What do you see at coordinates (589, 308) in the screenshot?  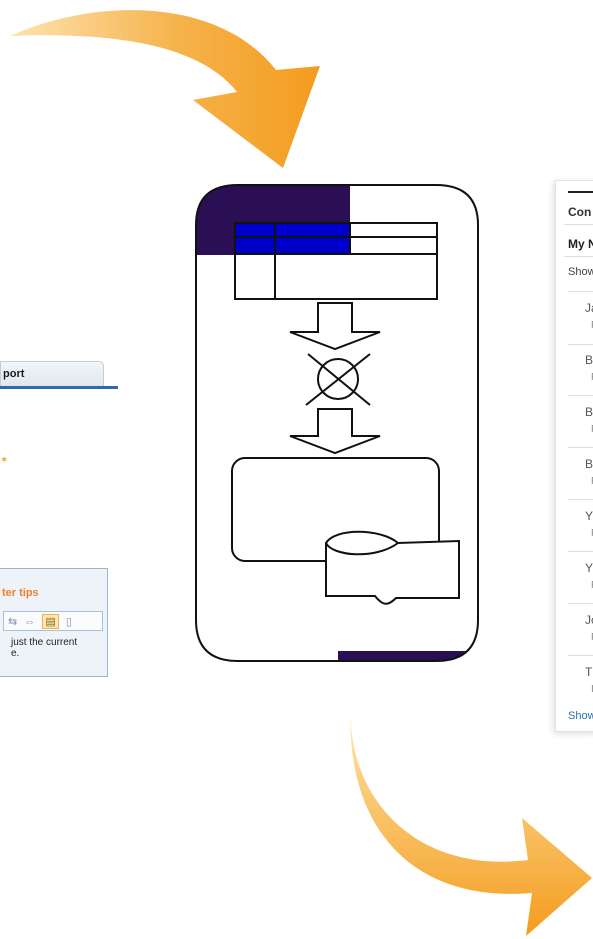 I see `contact-name: Ja` at bounding box center [589, 308].